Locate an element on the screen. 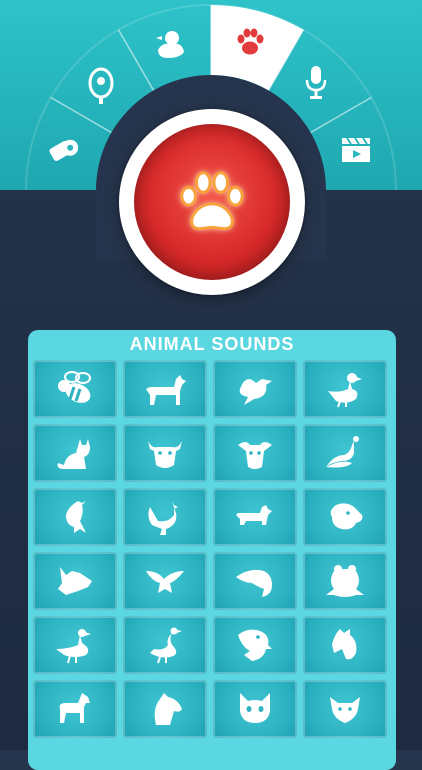  animal-tile-cat is located at coordinates (75, 453).